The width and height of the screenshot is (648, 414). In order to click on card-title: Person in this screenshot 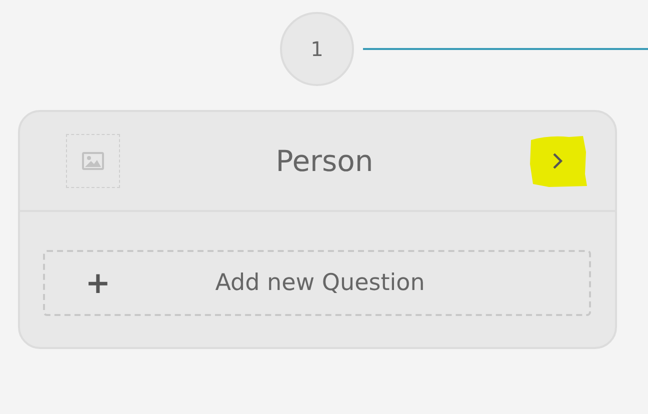, I will do `click(324, 161)`.